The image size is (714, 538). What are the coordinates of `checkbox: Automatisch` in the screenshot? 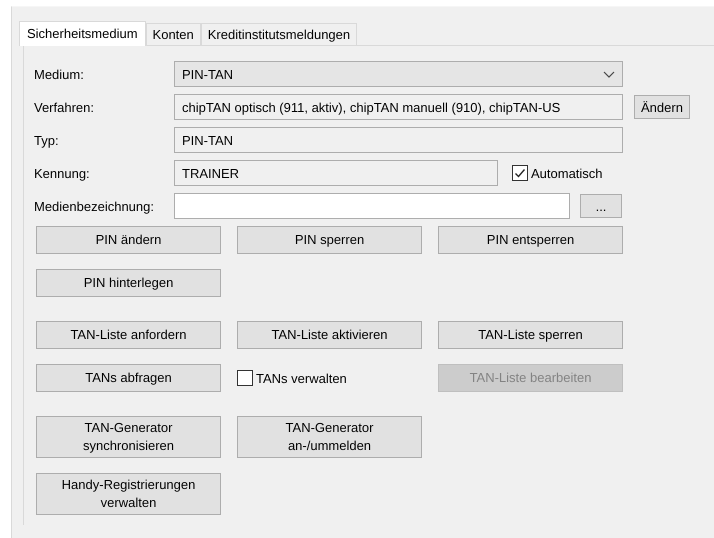 It's located at (557, 173).